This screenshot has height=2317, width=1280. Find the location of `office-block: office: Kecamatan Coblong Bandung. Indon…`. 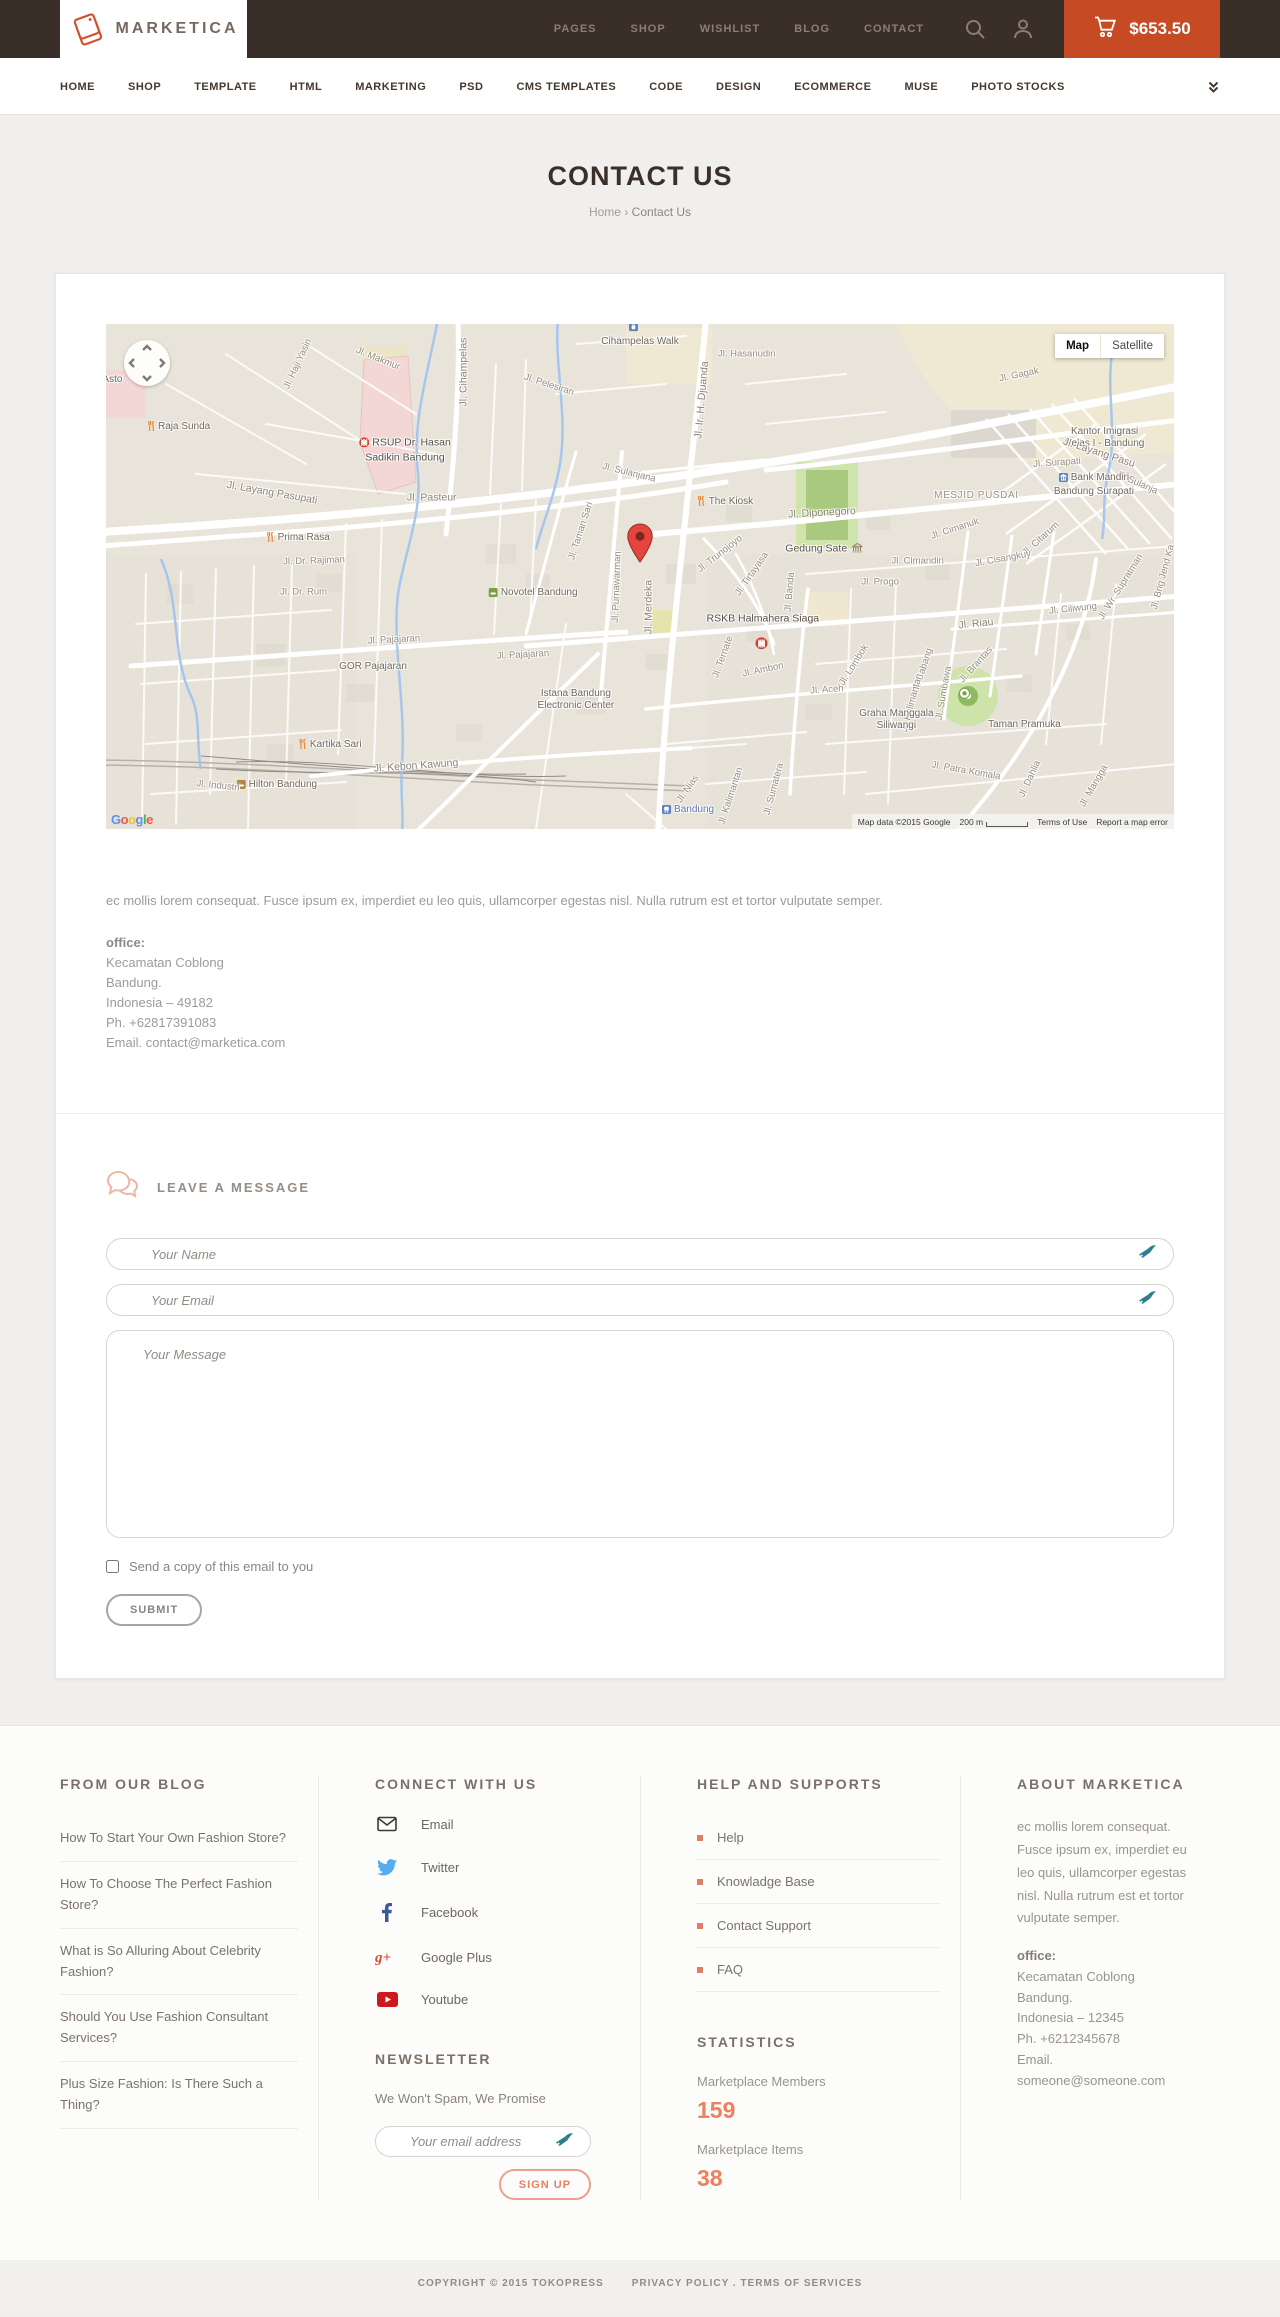

office-block: office: Kecamatan Coblong Bandung. Indon… is located at coordinates (640, 993).